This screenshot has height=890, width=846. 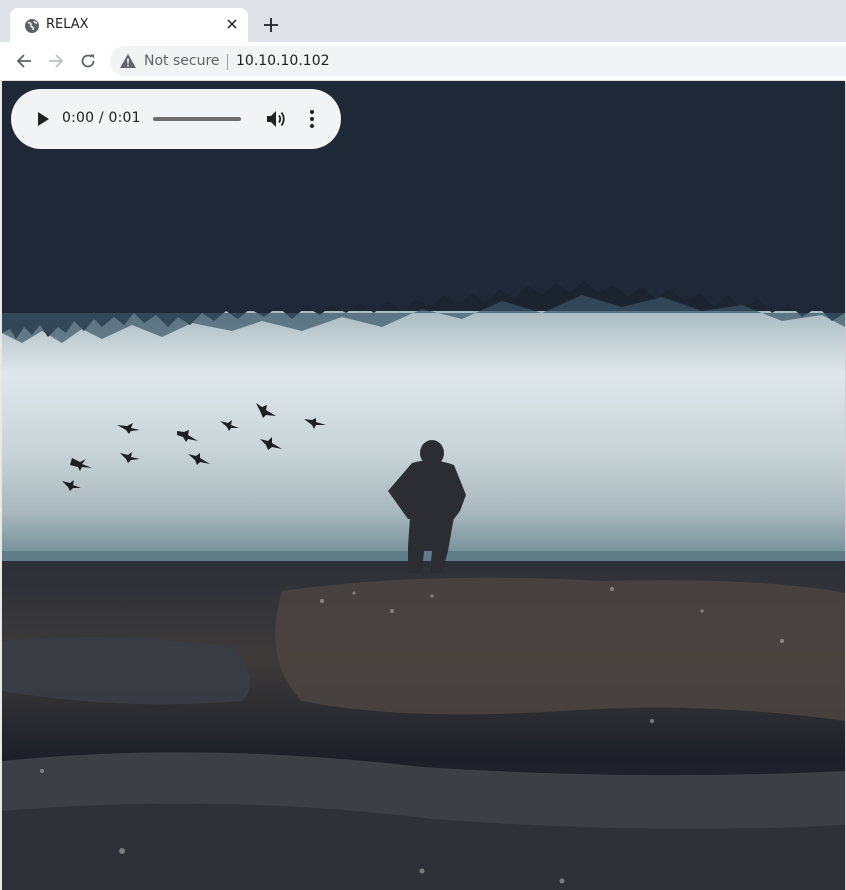 I want to click on more-options-icon, so click(x=312, y=119).